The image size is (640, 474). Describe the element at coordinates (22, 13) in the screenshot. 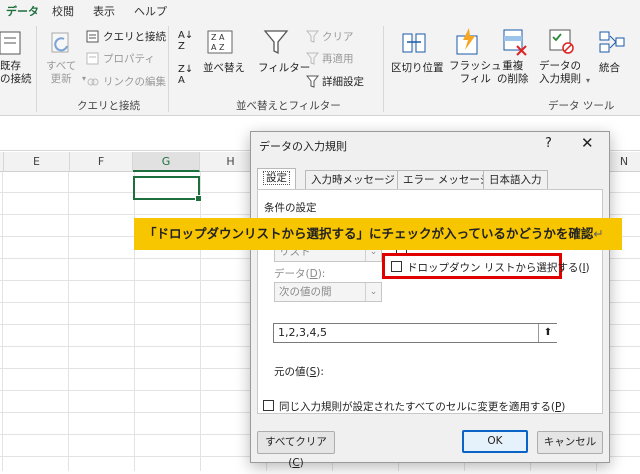

I see `tab-data: データ` at that location.